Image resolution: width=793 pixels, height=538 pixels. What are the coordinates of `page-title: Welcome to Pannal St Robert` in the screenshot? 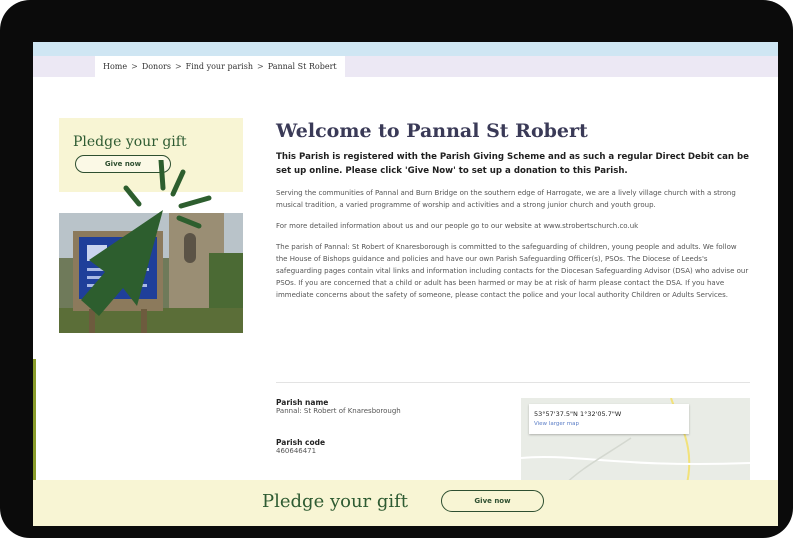 It's located at (432, 131).